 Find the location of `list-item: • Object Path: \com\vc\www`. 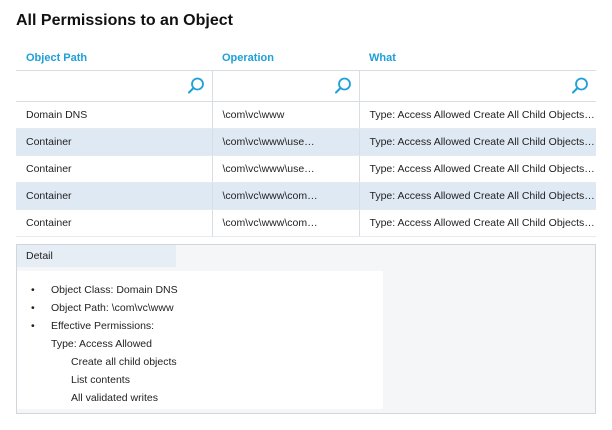

list-item: • Object Path: \com\vc\www is located at coordinates (200, 308).